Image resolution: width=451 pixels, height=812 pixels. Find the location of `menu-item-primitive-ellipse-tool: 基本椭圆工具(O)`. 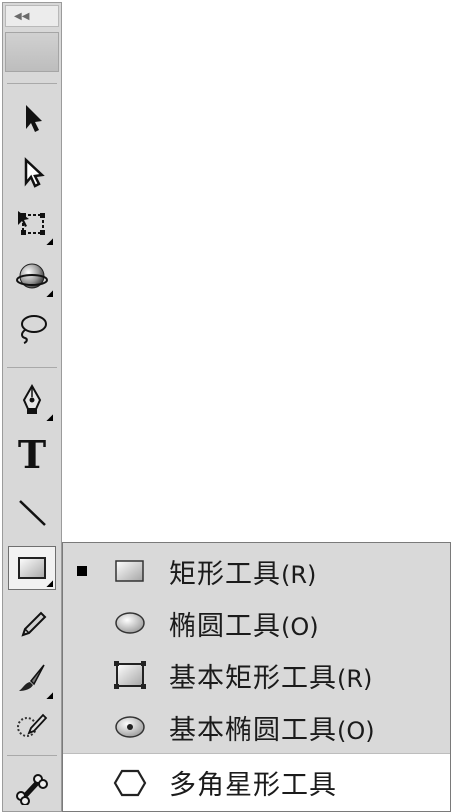

menu-item-primitive-ellipse-tool: 基本椭圆工具(O) is located at coordinates (256, 727).